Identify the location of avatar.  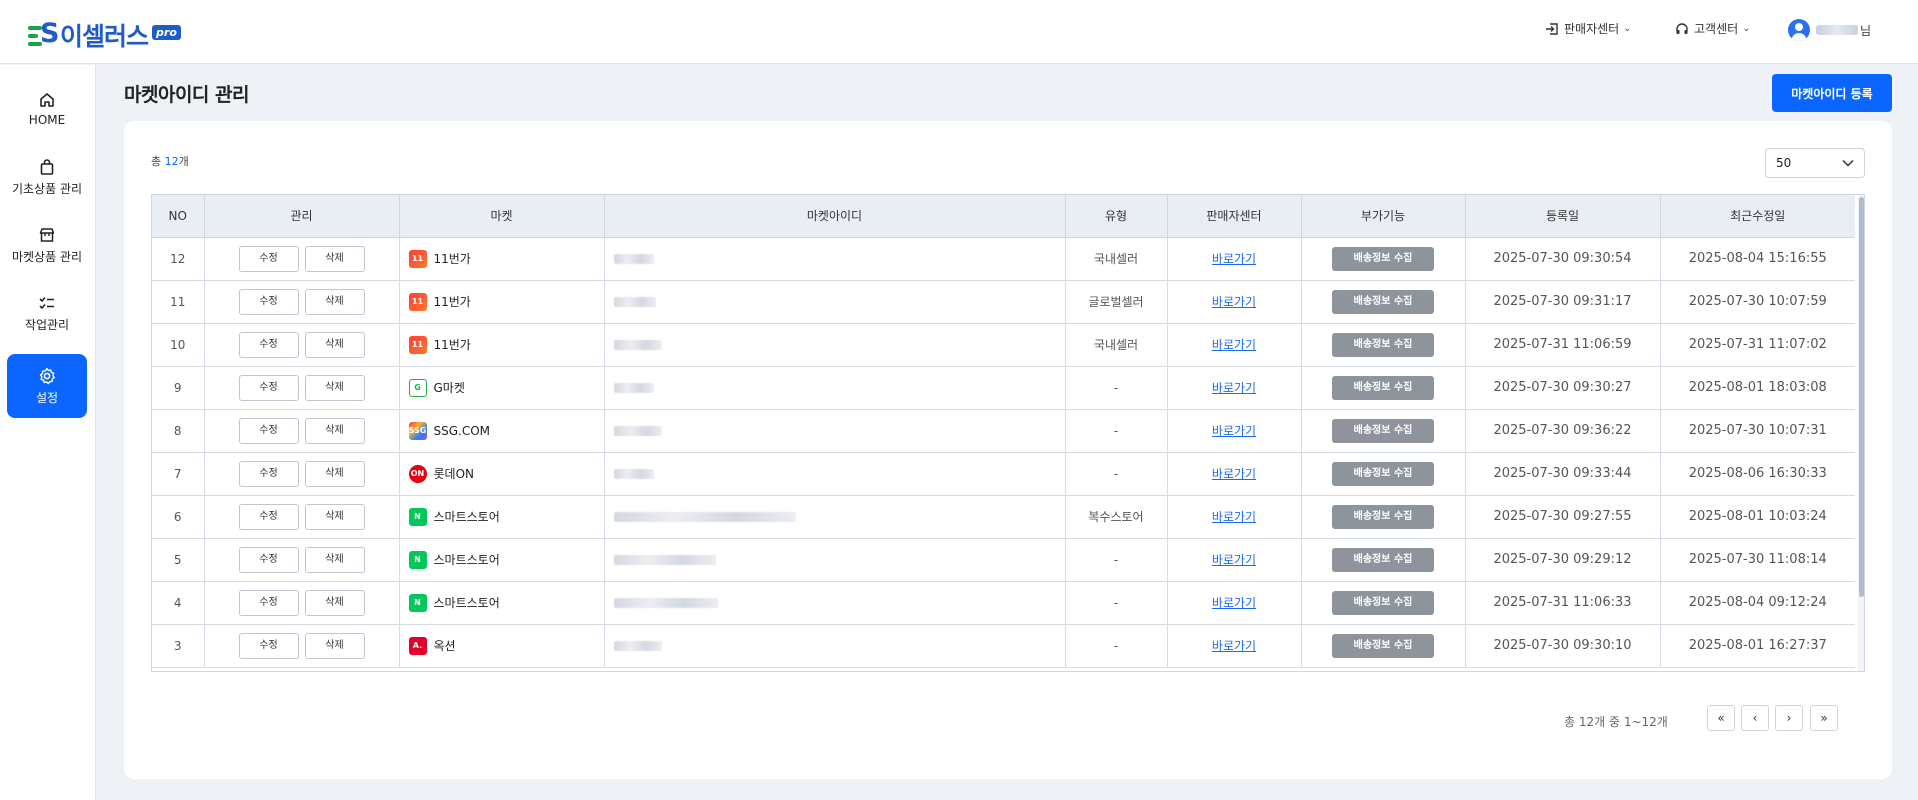
(1799, 30).